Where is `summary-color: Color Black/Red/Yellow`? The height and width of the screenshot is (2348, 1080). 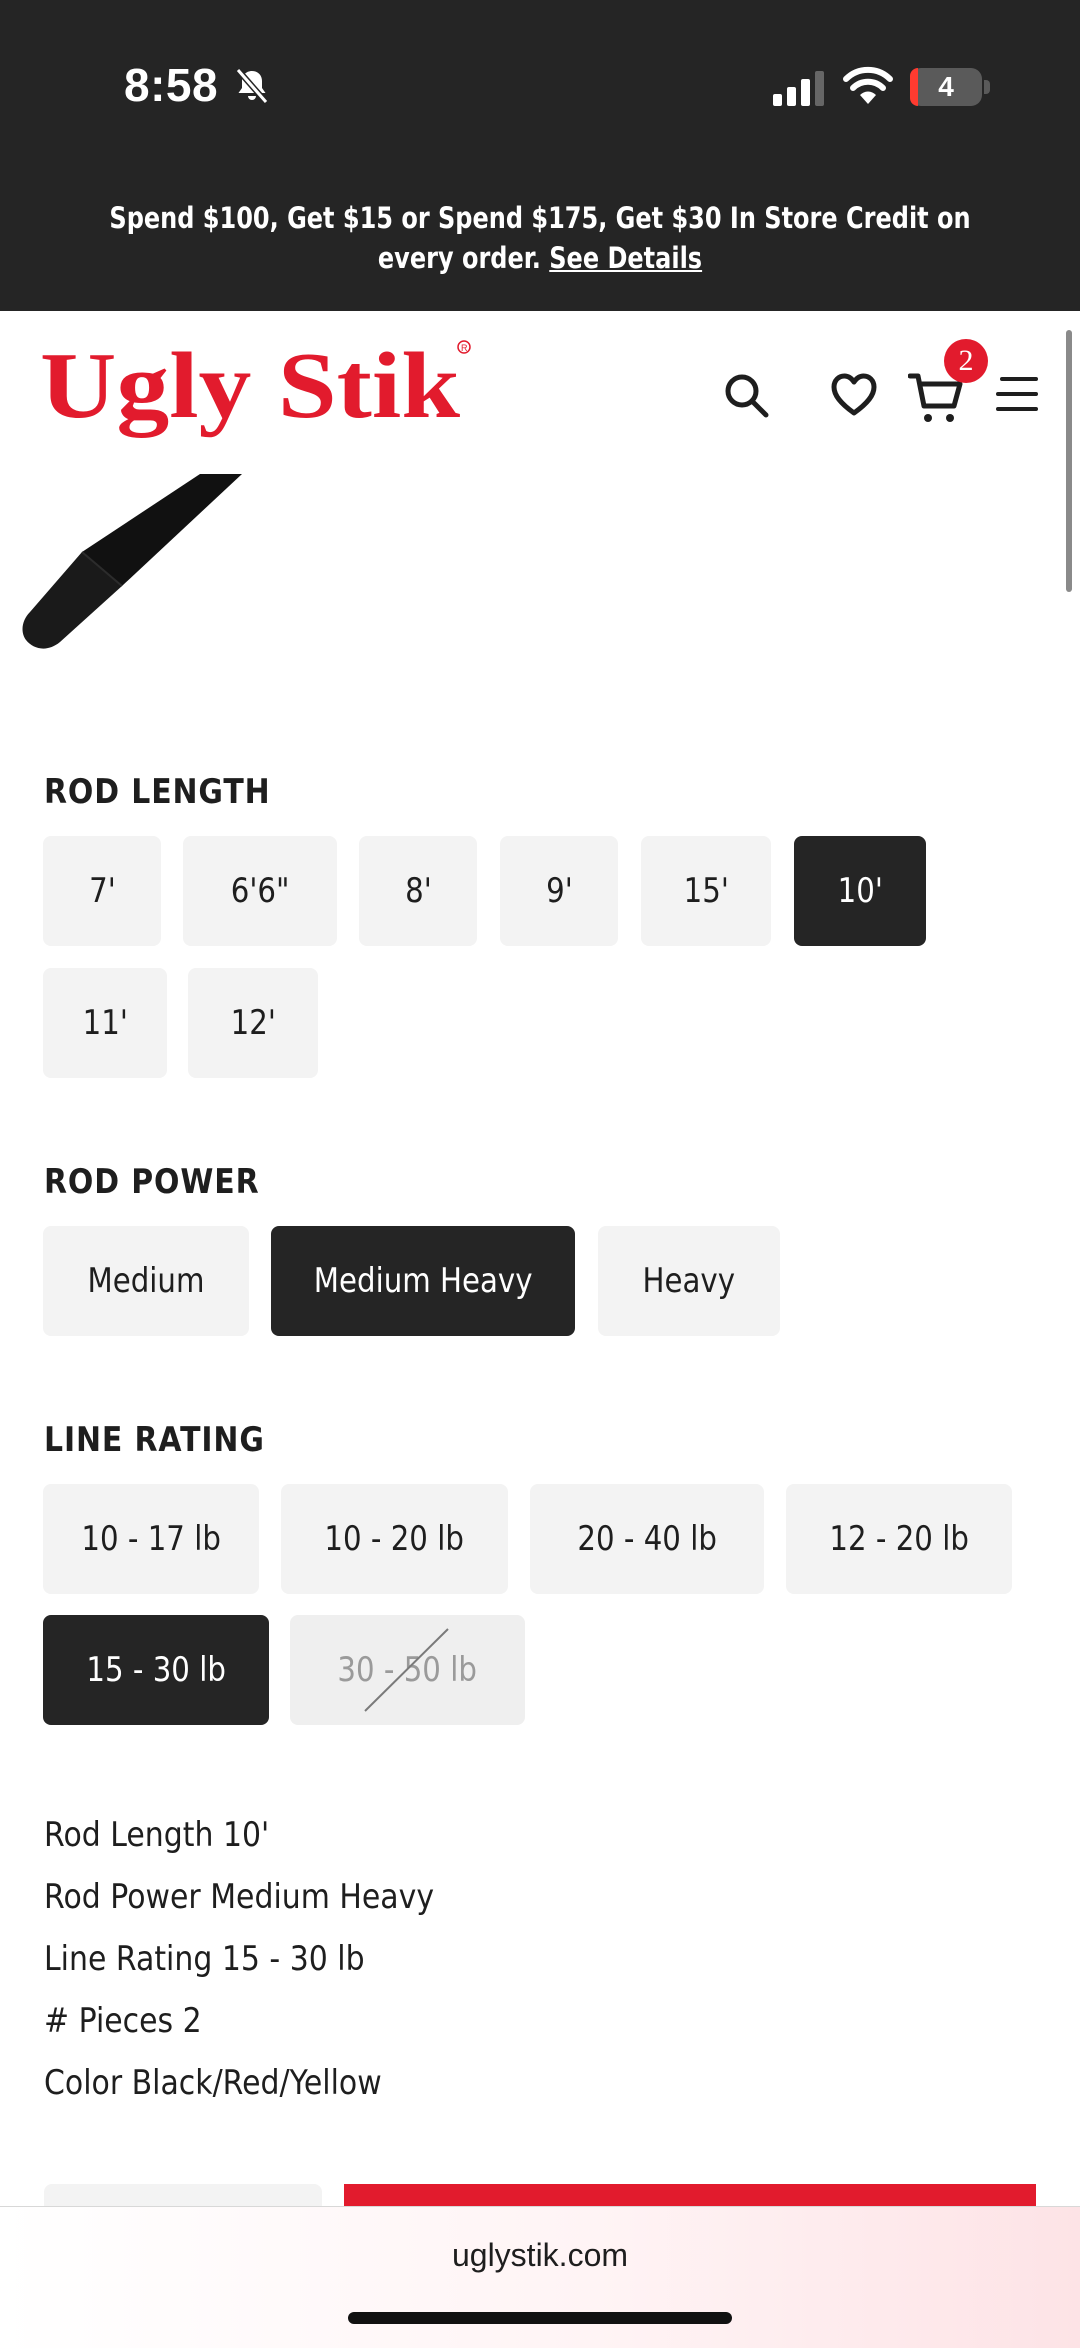
summary-color: Color Black/Red/Yellow is located at coordinates (213, 2083).